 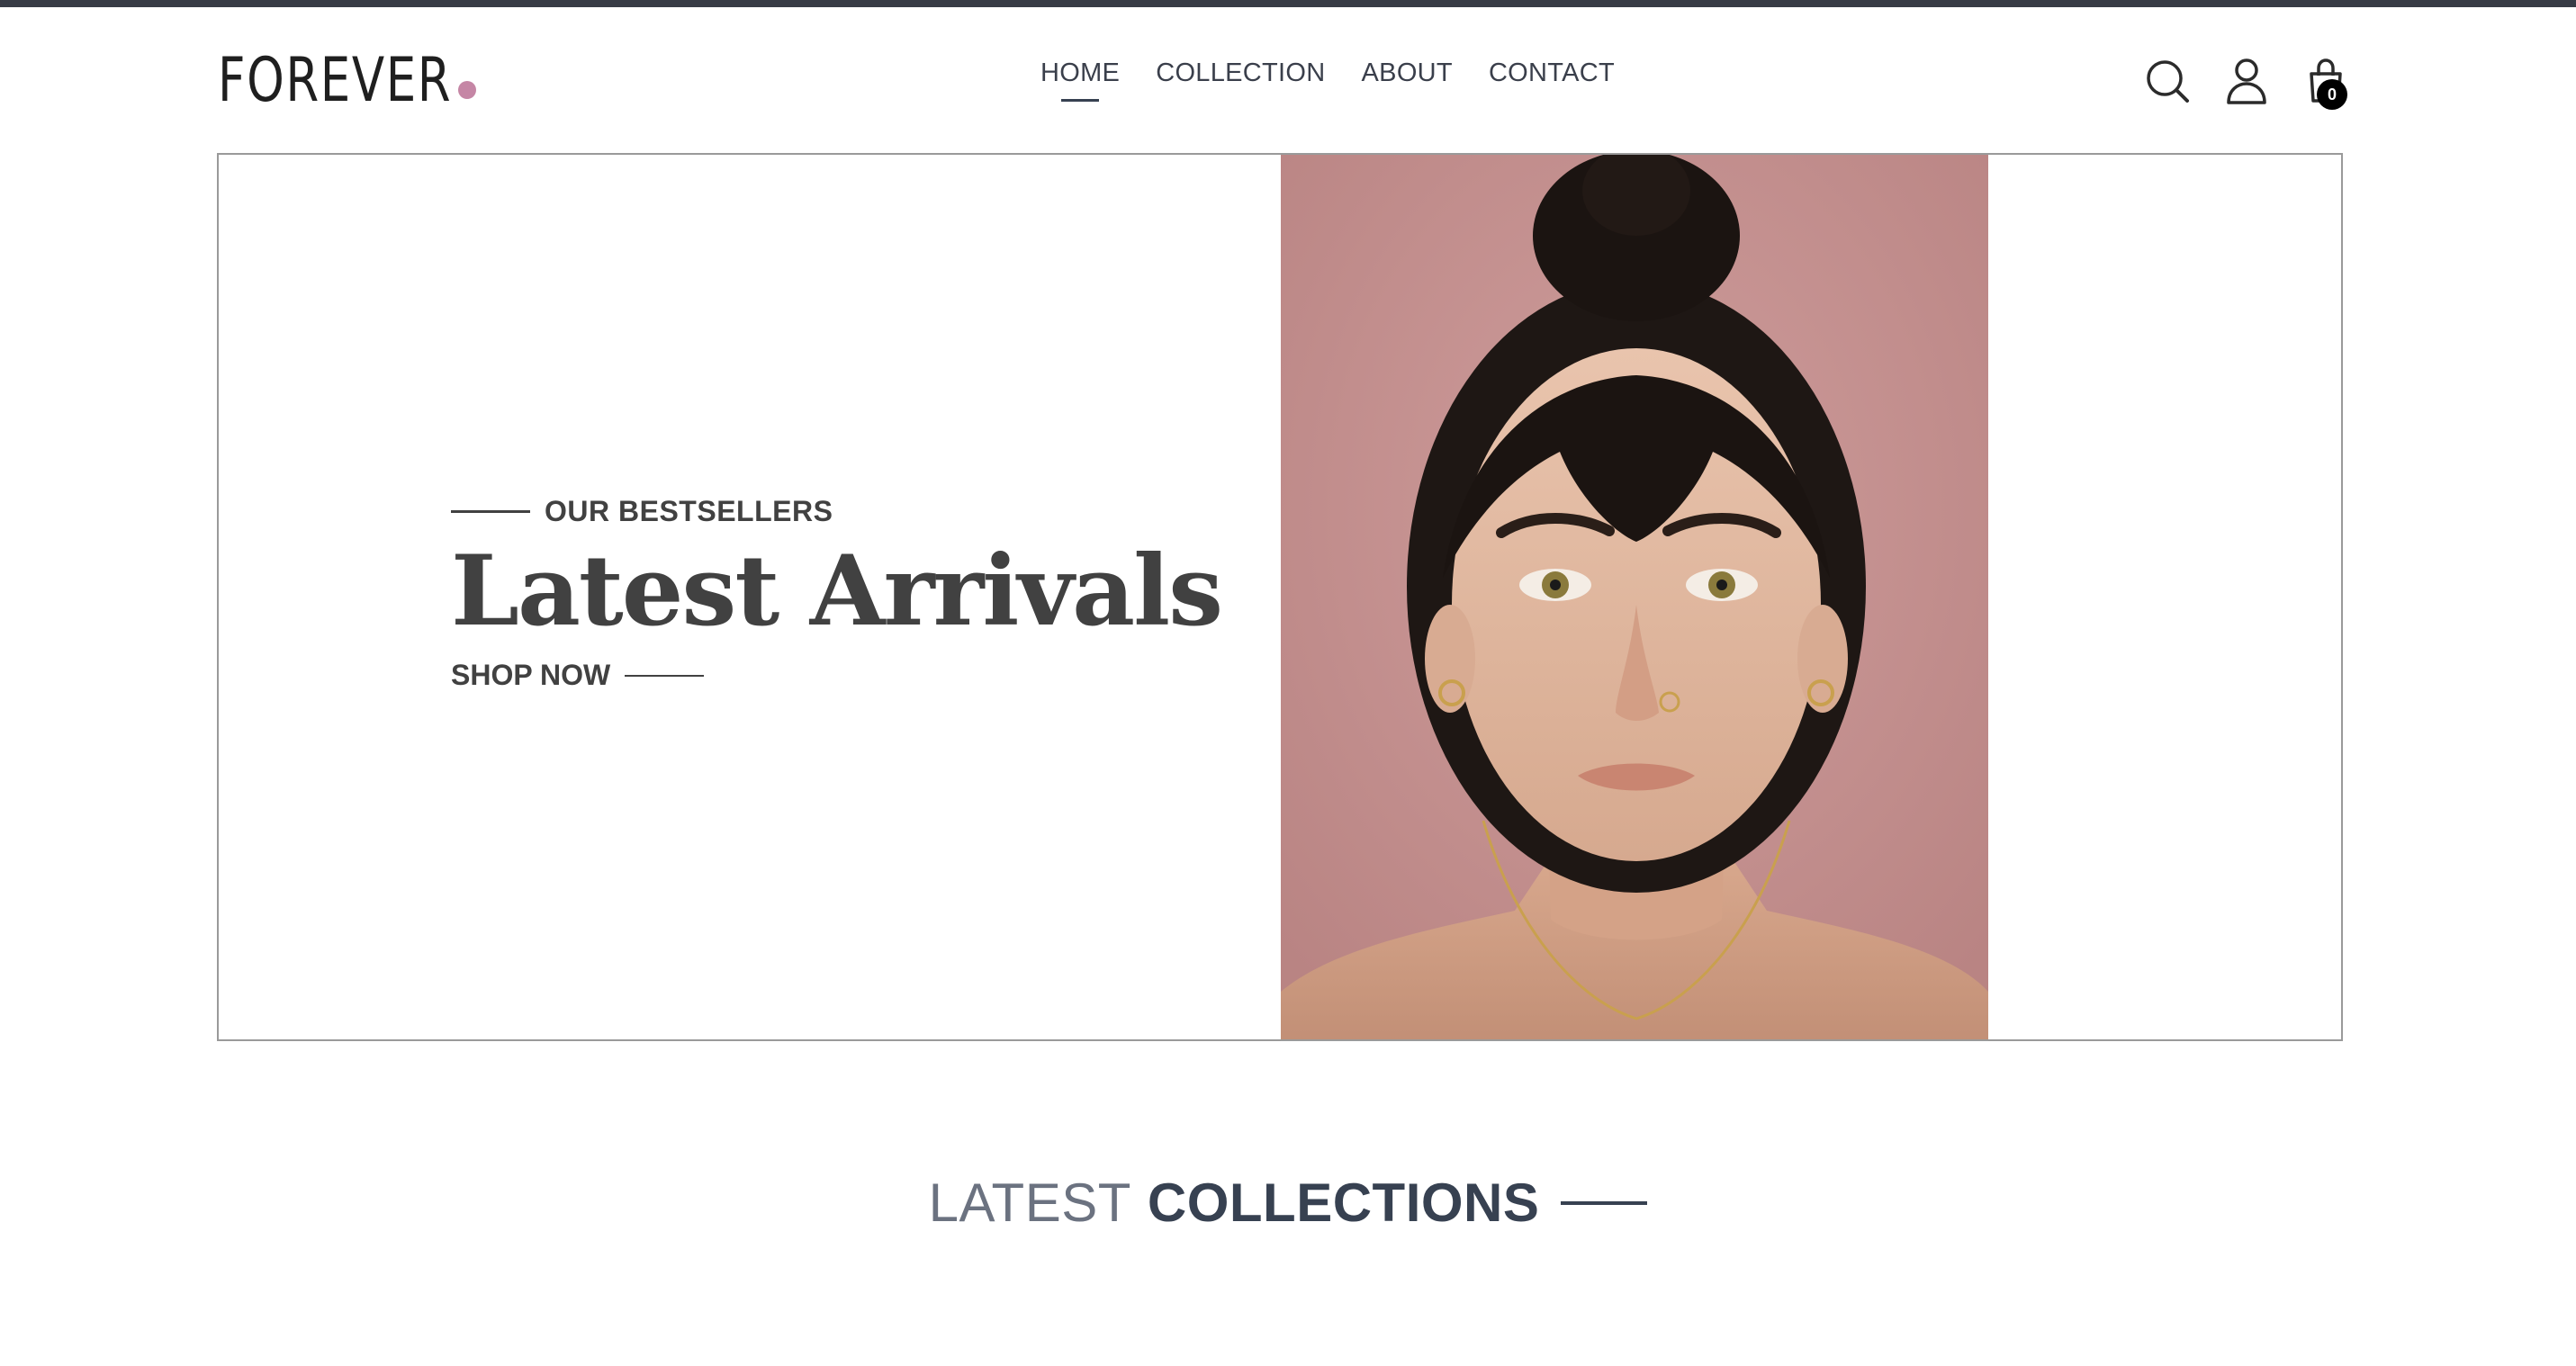 What do you see at coordinates (2332, 94) in the screenshot?
I see `cart-count-badge: 0` at bounding box center [2332, 94].